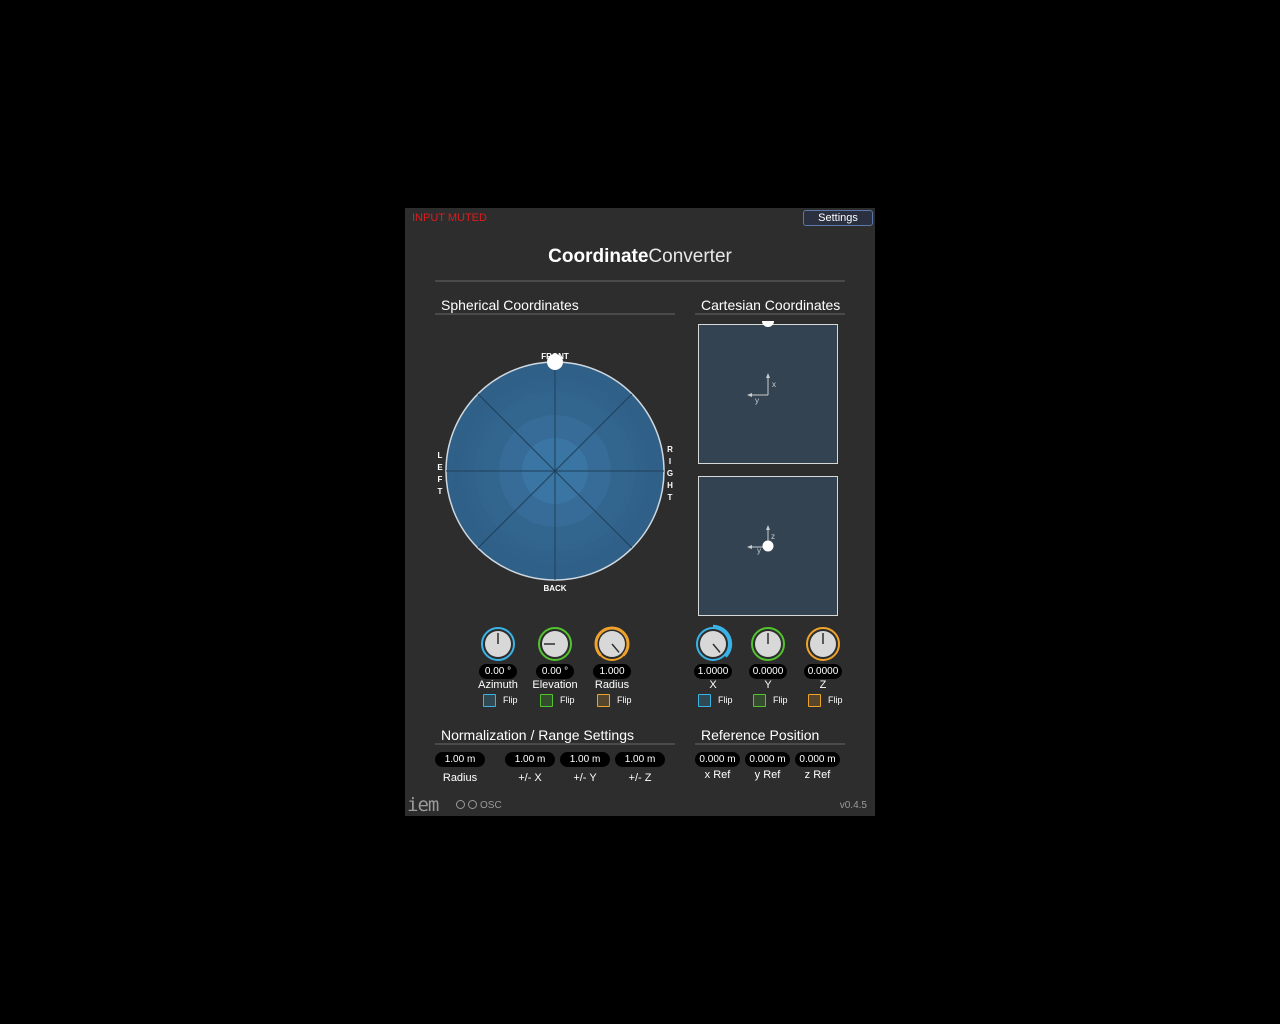 This screenshot has width=1280, height=1024. I want to click on elevation-flip-toggle: Flip, so click(560, 701).